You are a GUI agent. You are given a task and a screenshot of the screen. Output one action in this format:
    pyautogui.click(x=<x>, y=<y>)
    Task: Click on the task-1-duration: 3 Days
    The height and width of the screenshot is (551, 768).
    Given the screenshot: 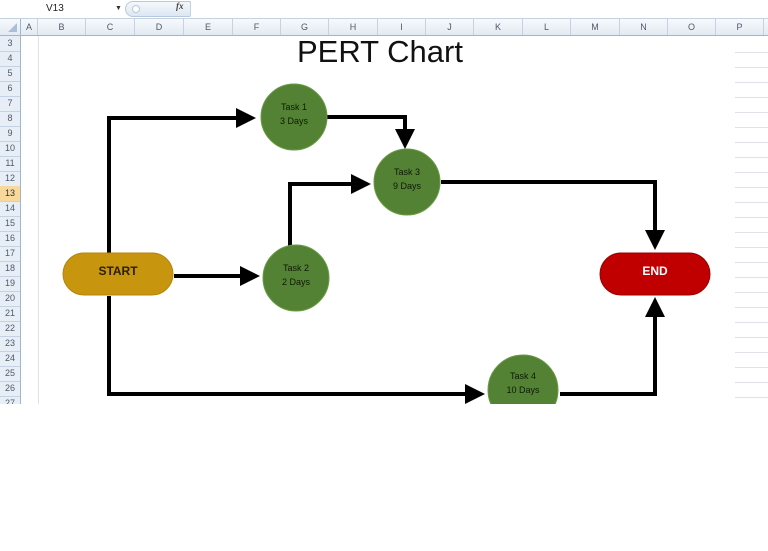 What is the action you would take?
    pyautogui.click(x=294, y=121)
    